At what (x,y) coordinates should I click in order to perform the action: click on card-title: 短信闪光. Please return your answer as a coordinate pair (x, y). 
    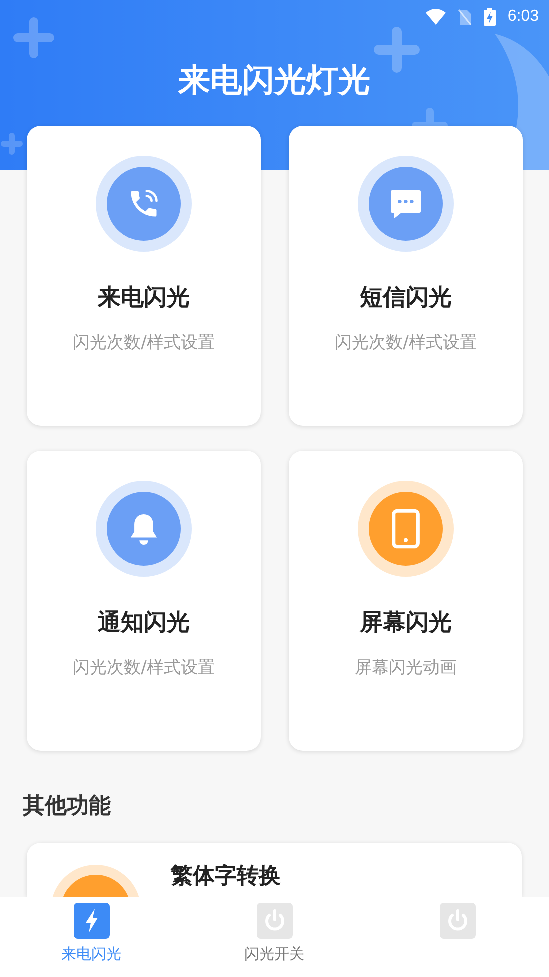
    Looking at the image, I should click on (406, 298).